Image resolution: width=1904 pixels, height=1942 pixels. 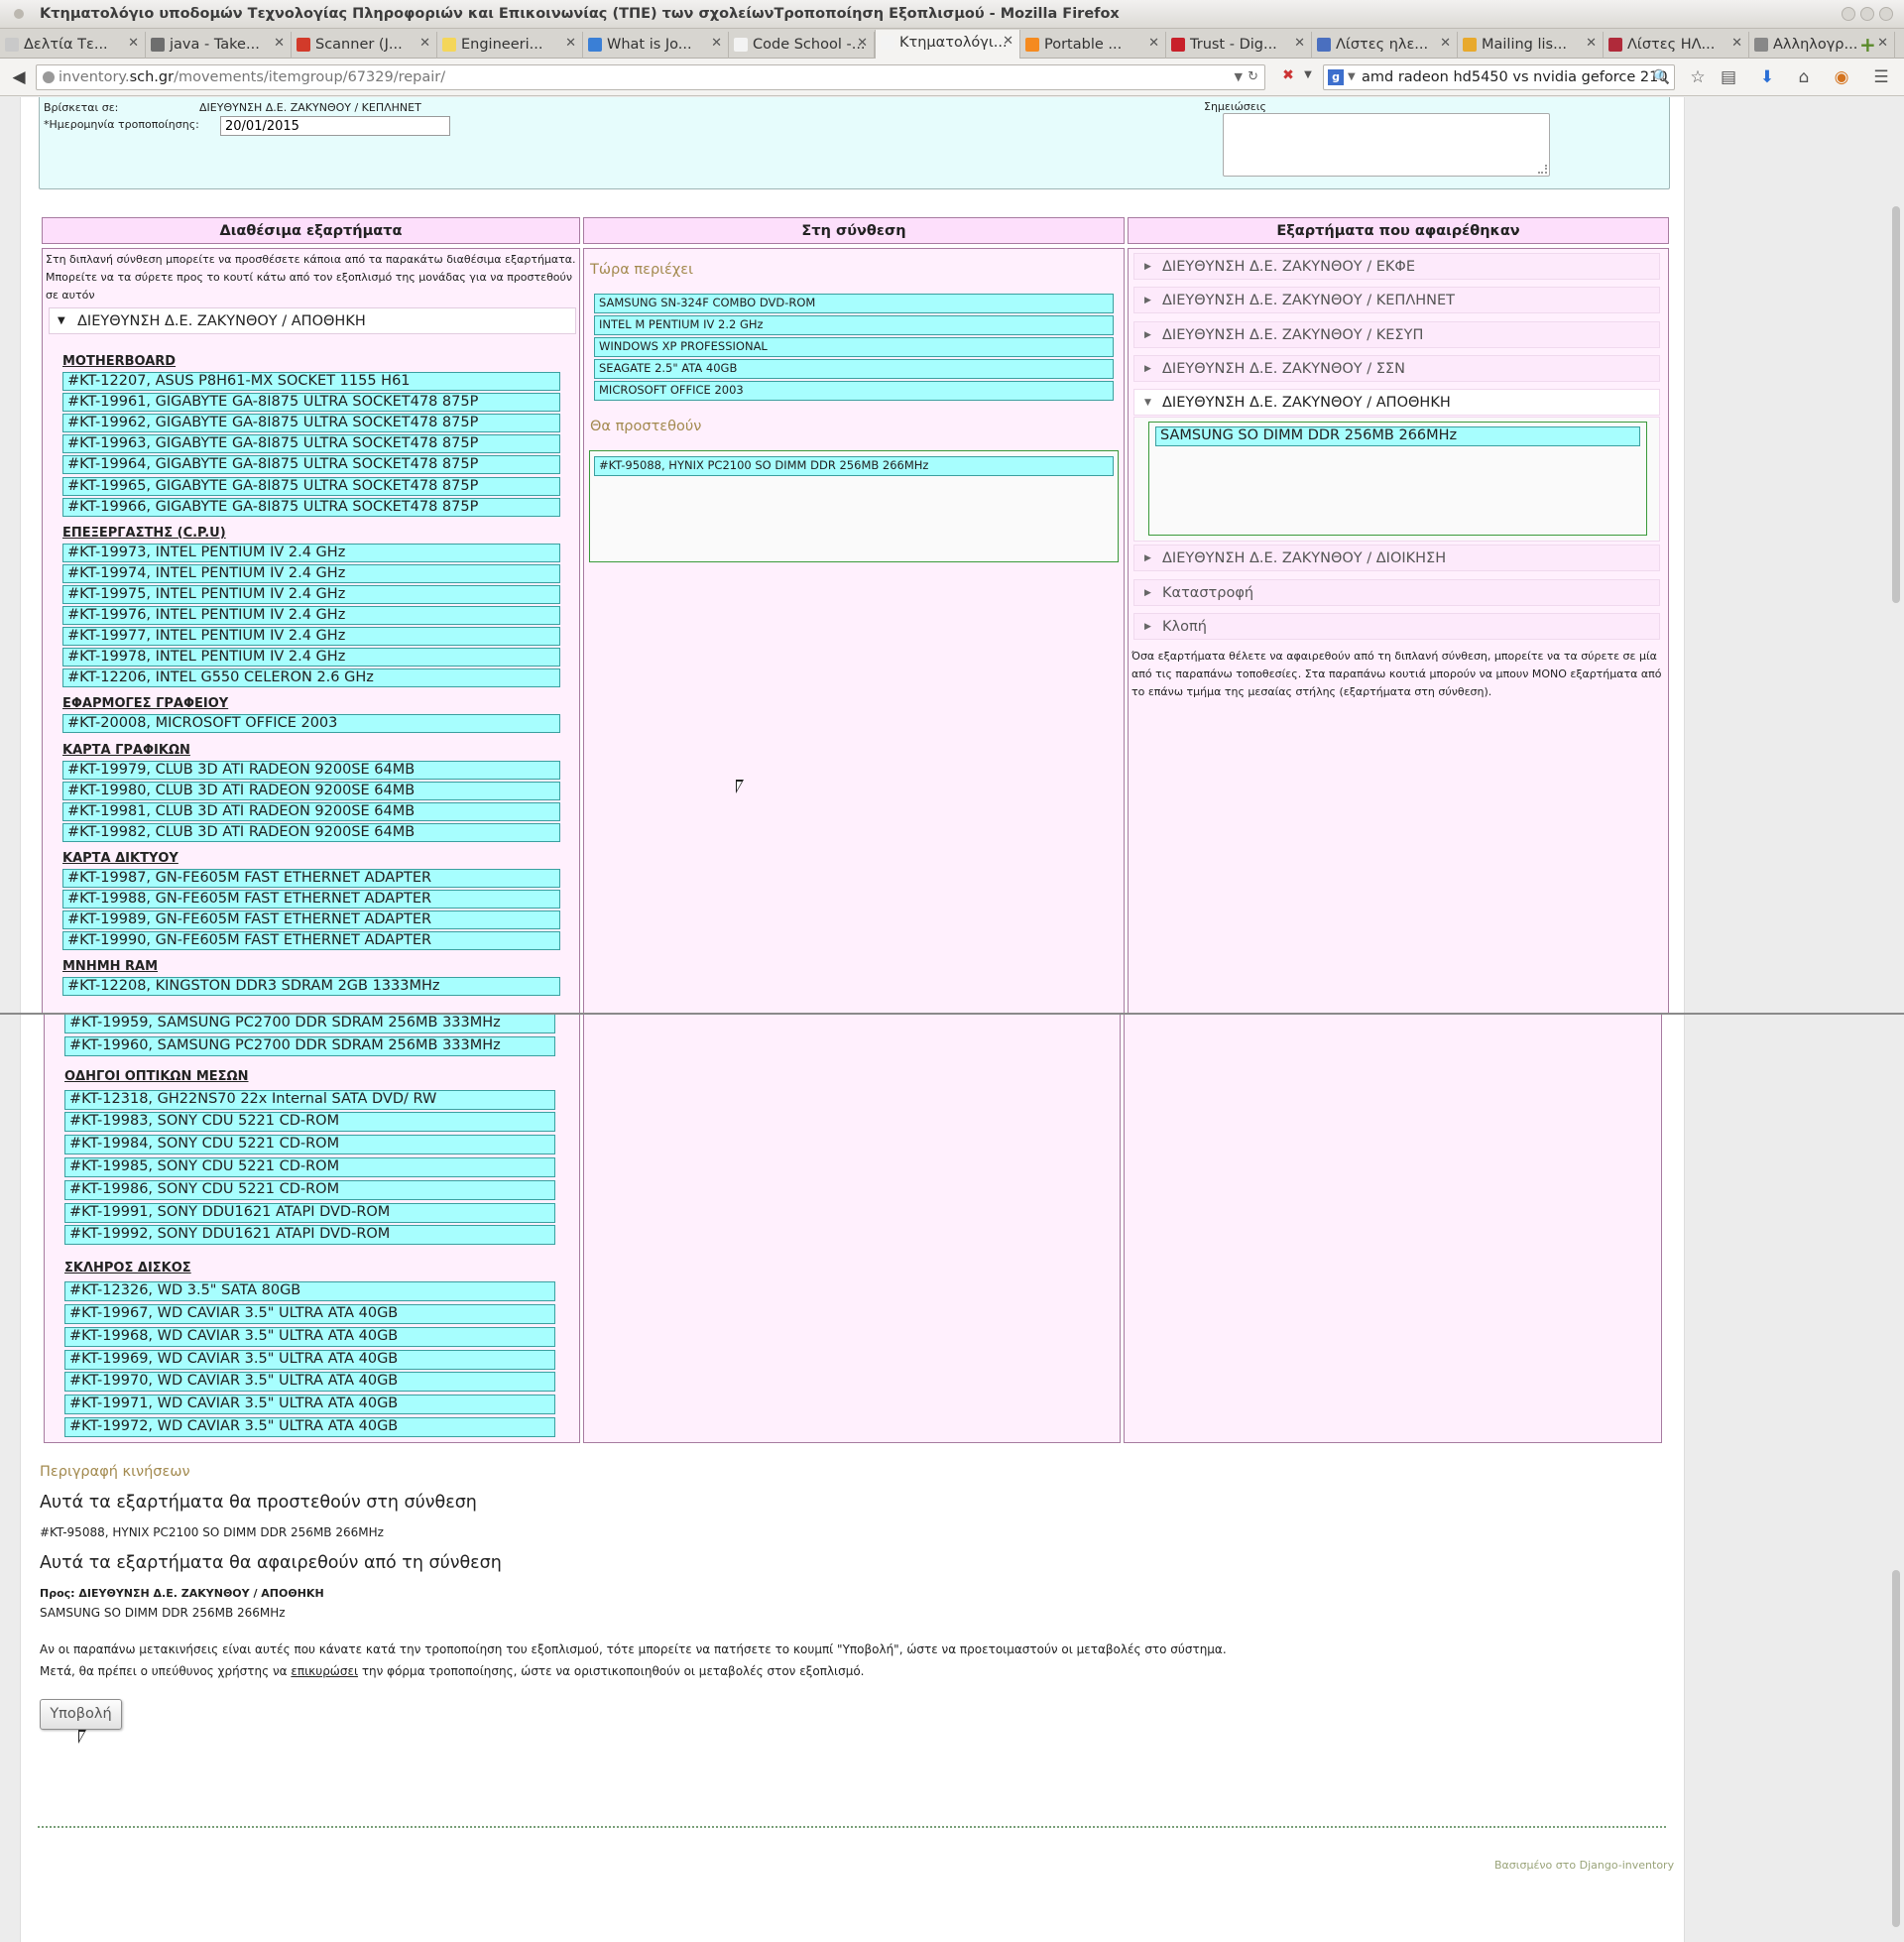 I want to click on removed-location-row: ▼ ΔΙΕΥΘΥΝΣΗ Δ.Ε. ΖΑΚΥΝΘΟΥ / ΑΠΟΘΗΚΗ, so click(x=1396, y=403).